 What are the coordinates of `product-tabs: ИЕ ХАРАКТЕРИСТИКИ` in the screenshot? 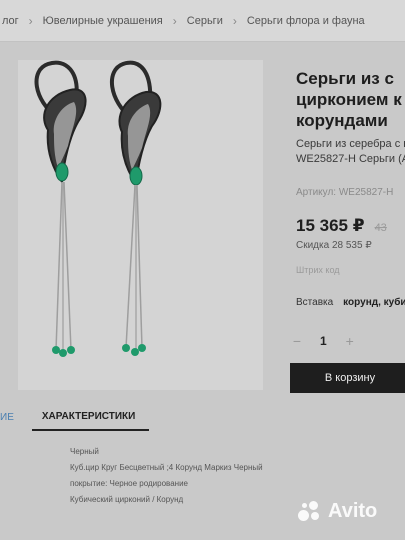 It's located at (150, 417).